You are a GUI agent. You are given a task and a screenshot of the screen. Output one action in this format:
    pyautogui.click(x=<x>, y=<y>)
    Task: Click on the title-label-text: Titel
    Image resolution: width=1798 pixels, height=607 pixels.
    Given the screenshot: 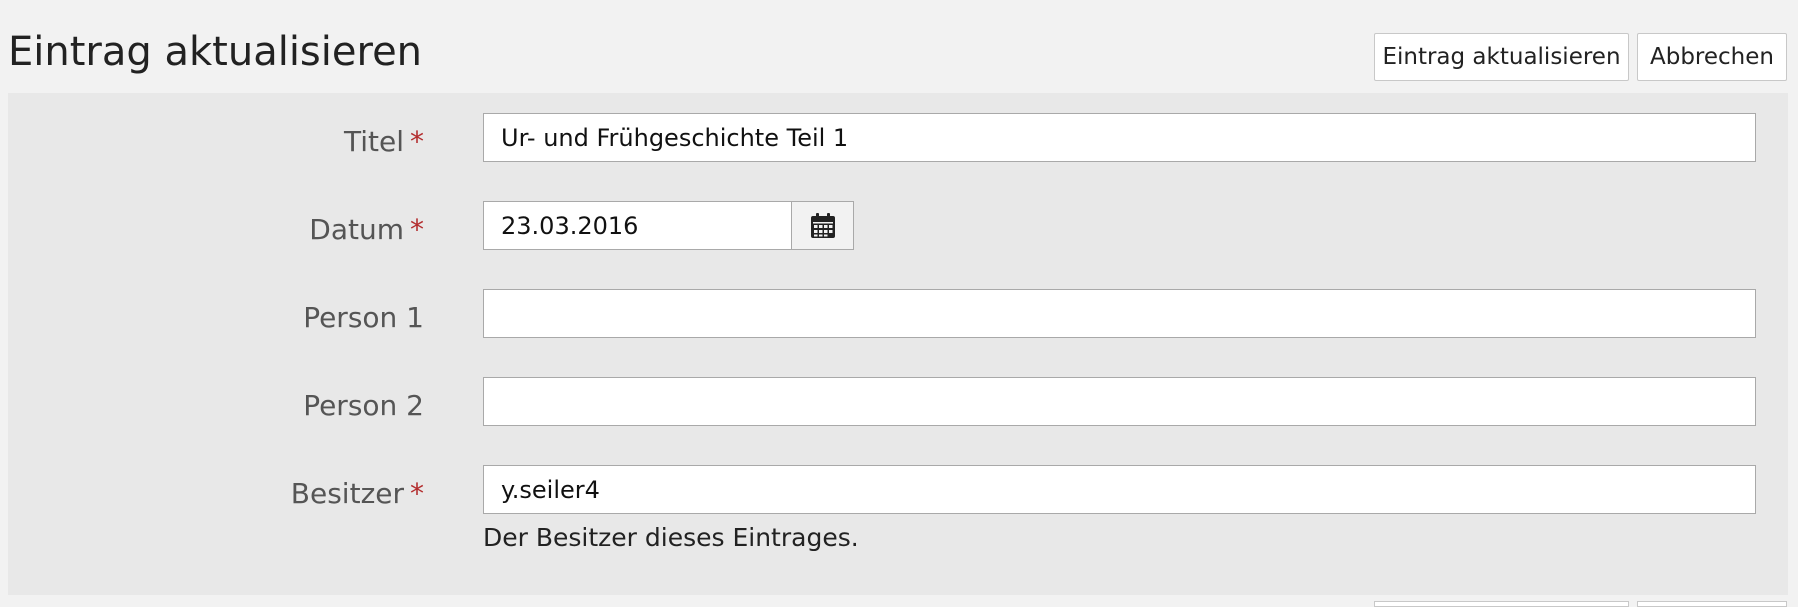 What is the action you would take?
    pyautogui.click(x=373, y=141)
    